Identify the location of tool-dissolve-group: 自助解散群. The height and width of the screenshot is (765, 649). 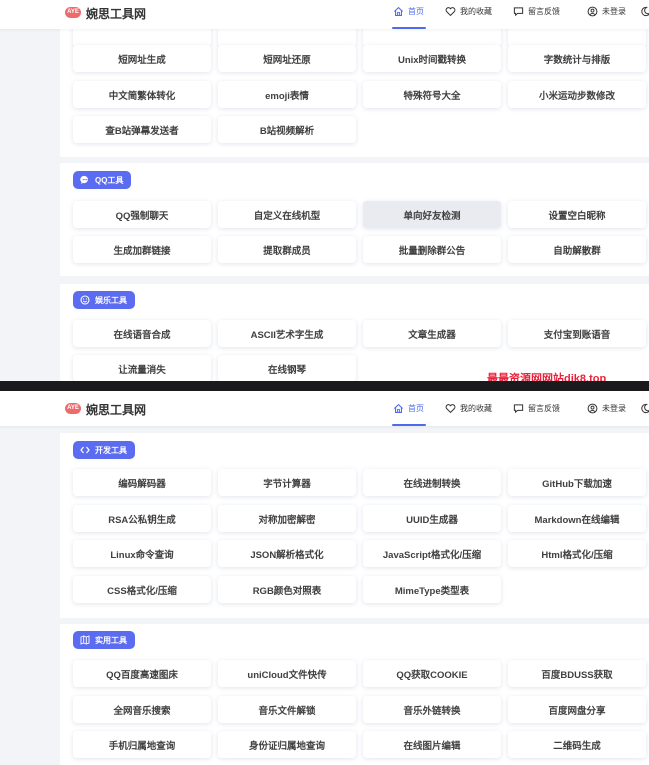
(577, 249).